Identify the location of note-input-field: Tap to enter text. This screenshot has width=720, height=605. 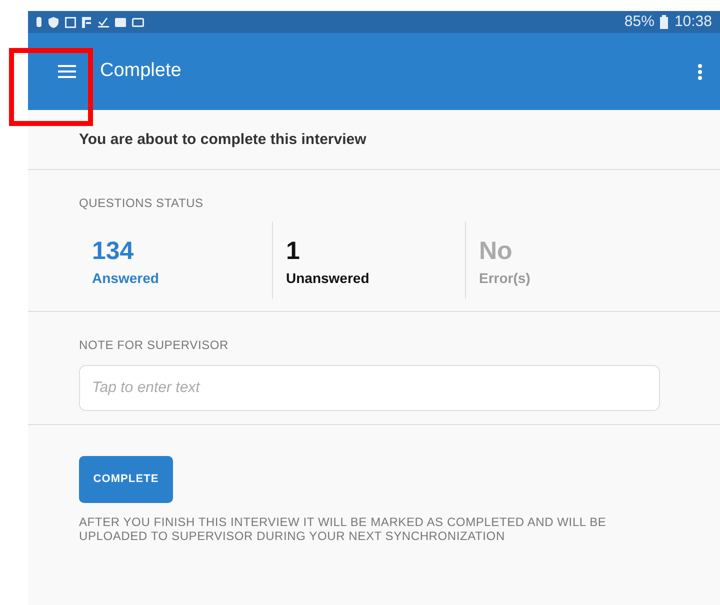
(369, 387).